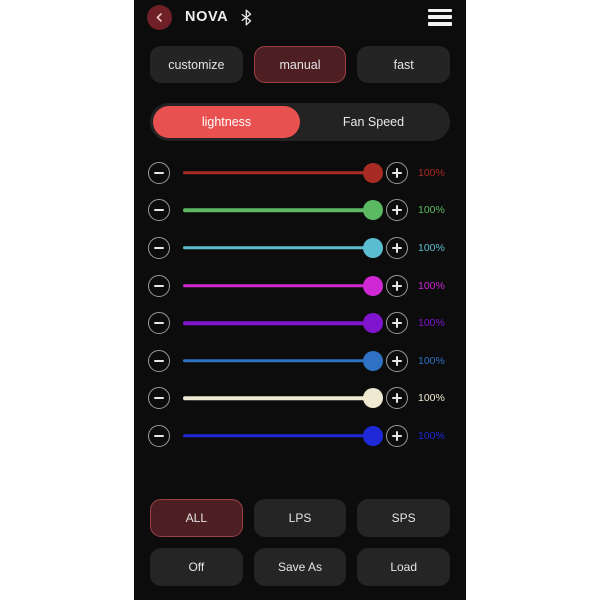 The height and width of the screenshot is (600, 600). What do you see at coordinates (431, 285) in the screenshot?
I see `slider-value-4: 100%` at bounding box center [431, 285].